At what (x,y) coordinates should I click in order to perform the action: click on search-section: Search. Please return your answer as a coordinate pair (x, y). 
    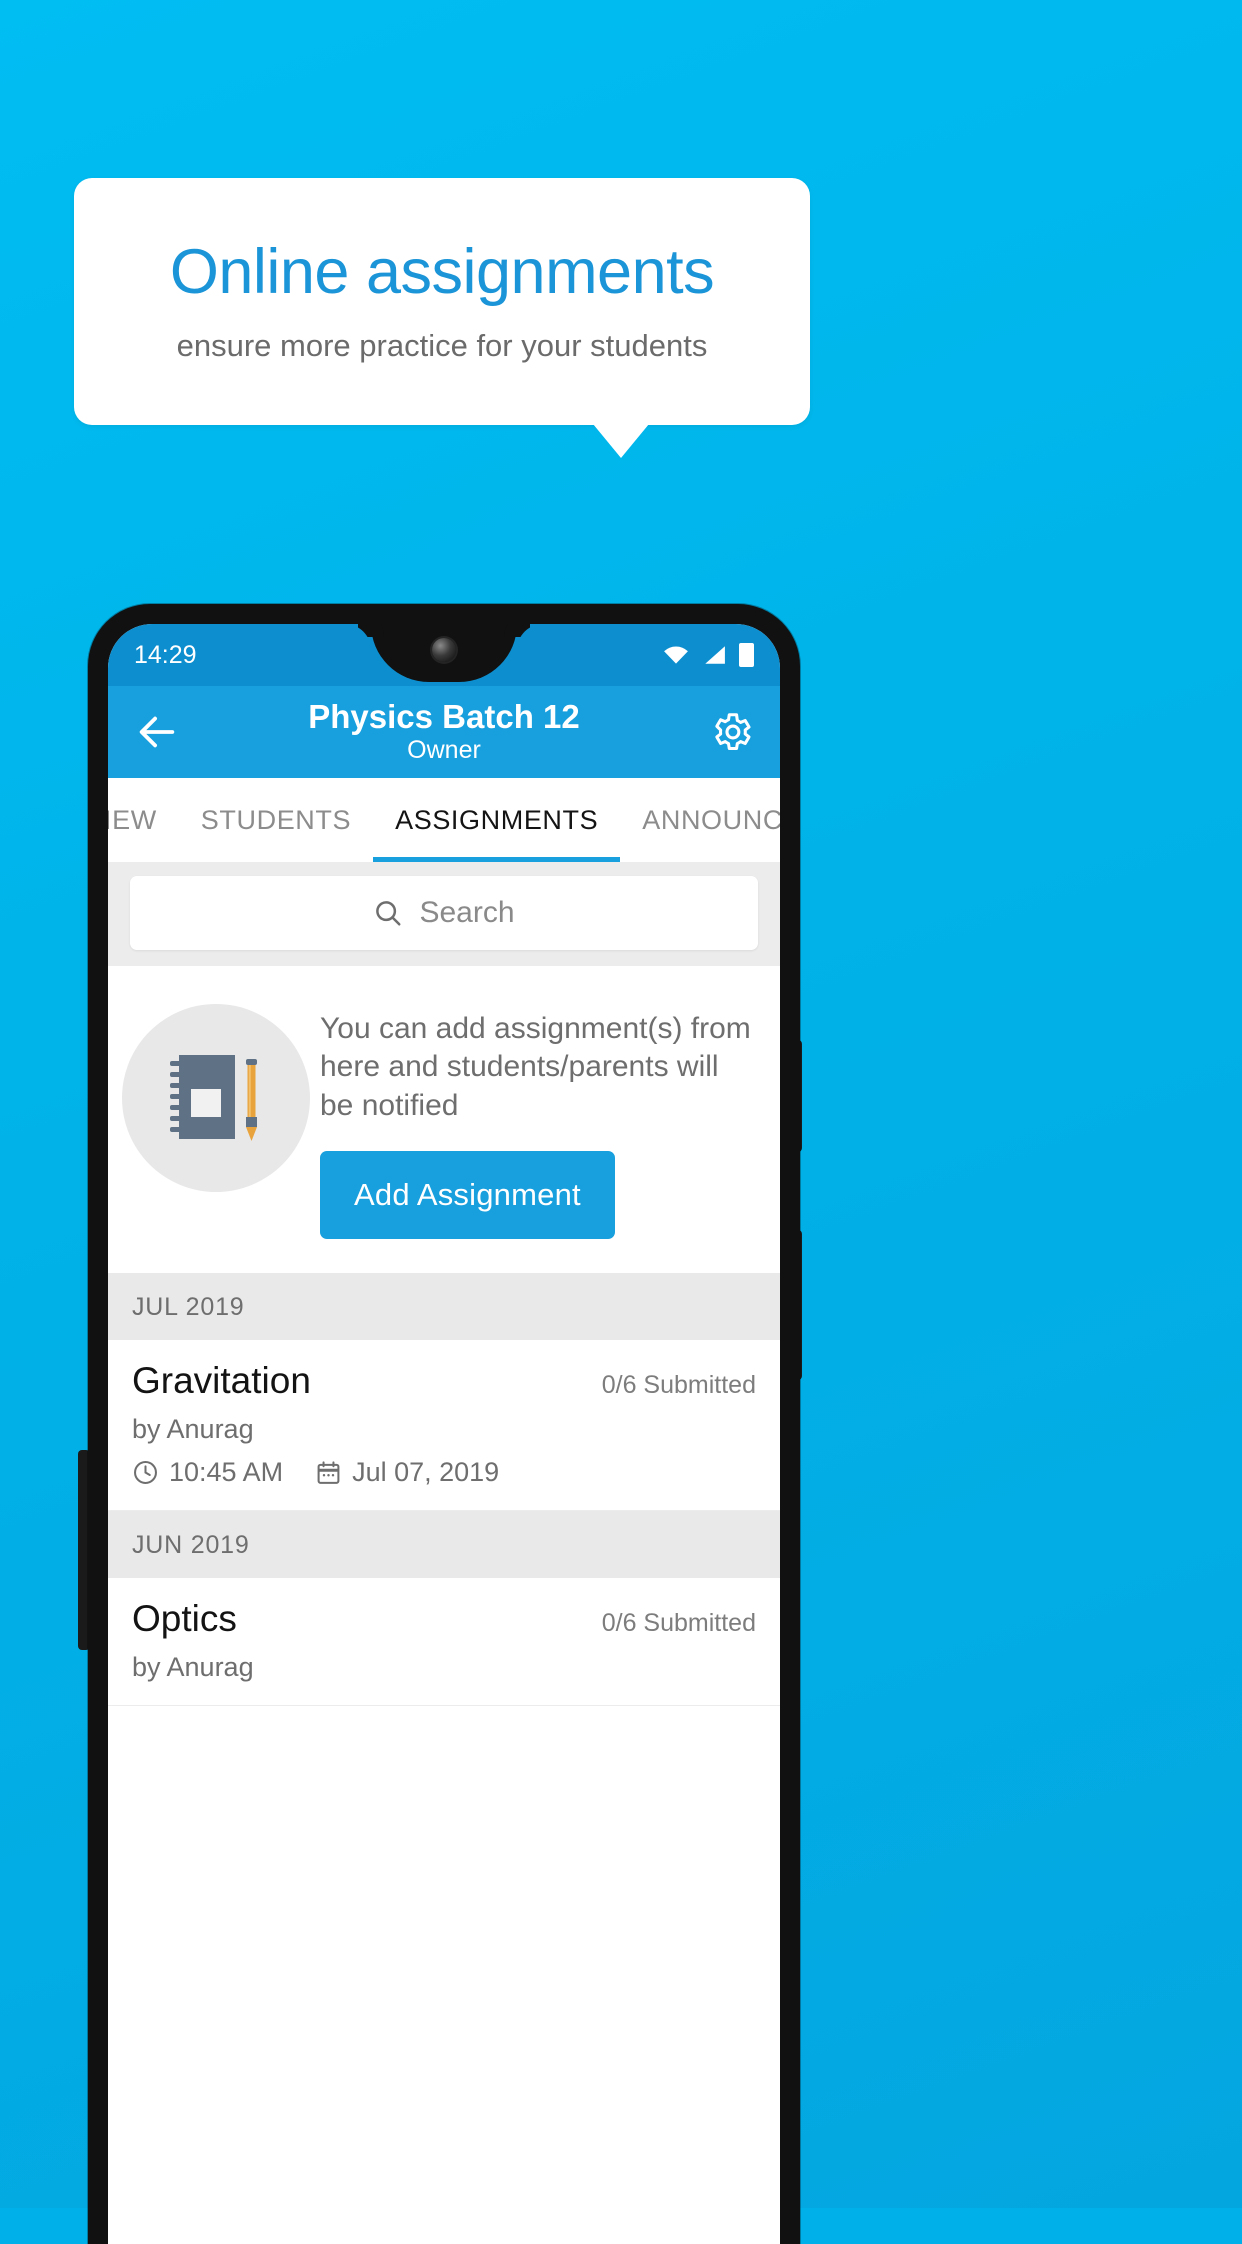
    Looking at the image, I should click on (444, 914).